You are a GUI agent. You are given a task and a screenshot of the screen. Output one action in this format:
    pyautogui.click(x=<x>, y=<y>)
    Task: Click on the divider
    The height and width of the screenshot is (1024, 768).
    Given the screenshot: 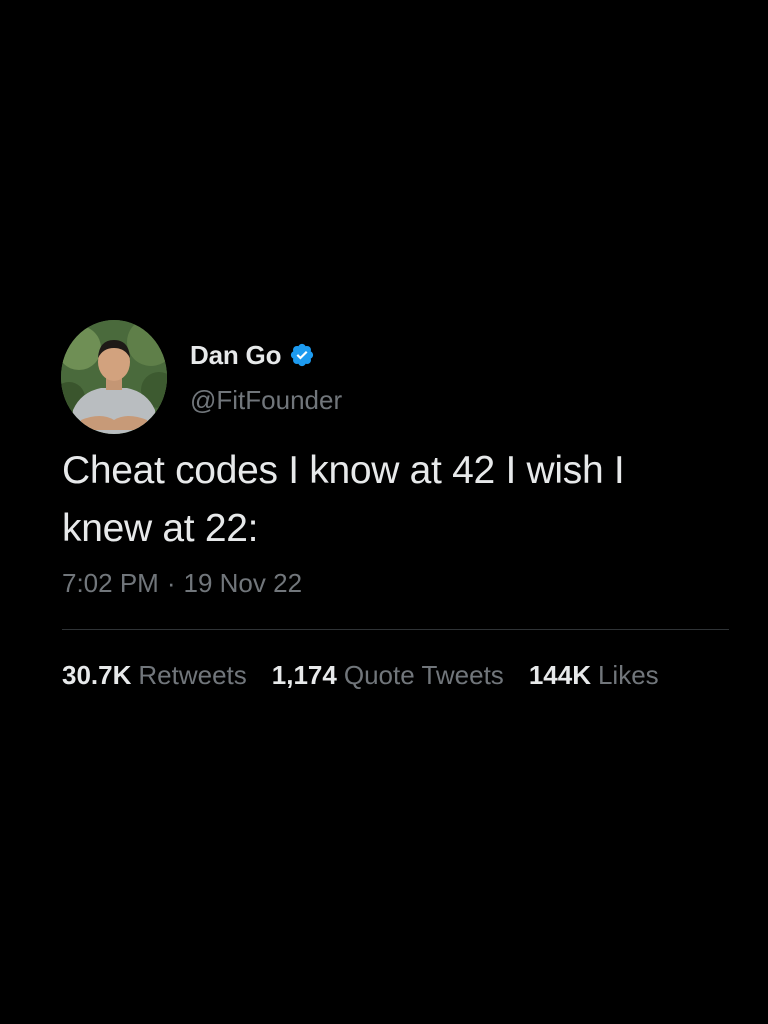 What is the action you would take?
    pyautogui.click(x=395, y=629)
    